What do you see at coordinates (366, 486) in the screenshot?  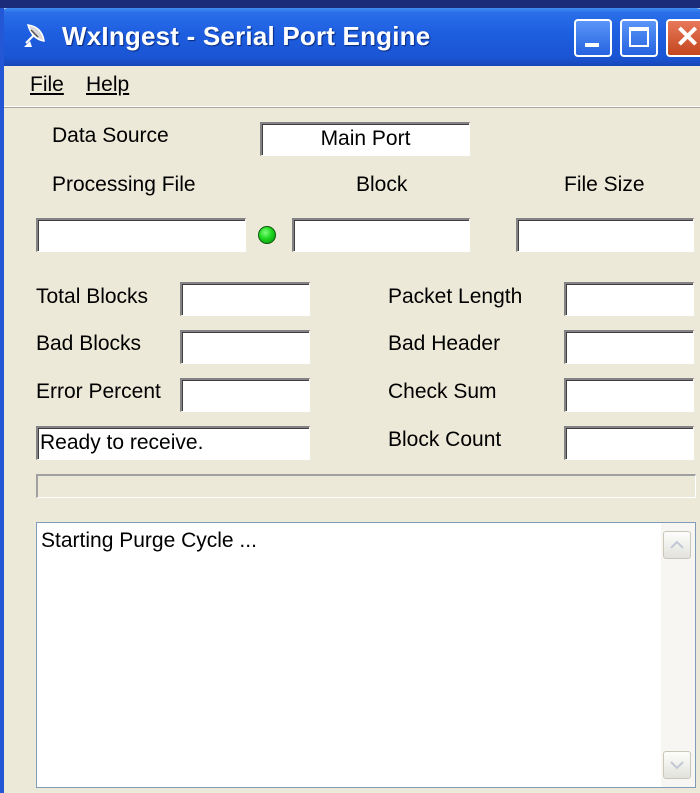 I see `progress-bar` at bounding box center [366, 486].